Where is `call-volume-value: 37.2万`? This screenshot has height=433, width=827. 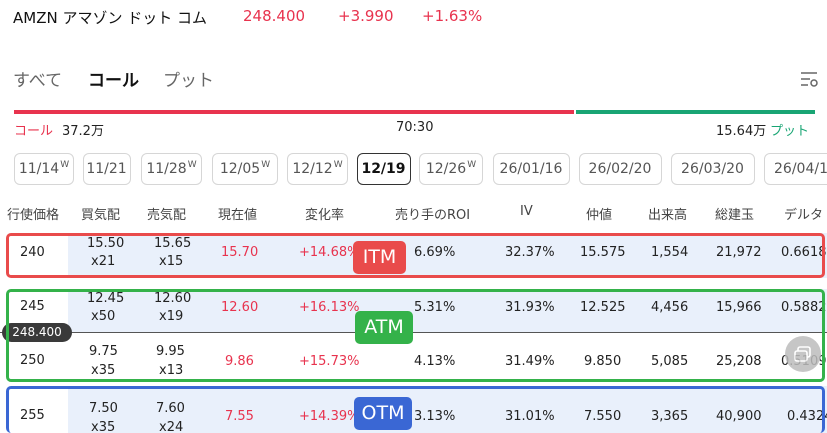 call-volume-value: 37.2万 is located at coordinates (83, 131).